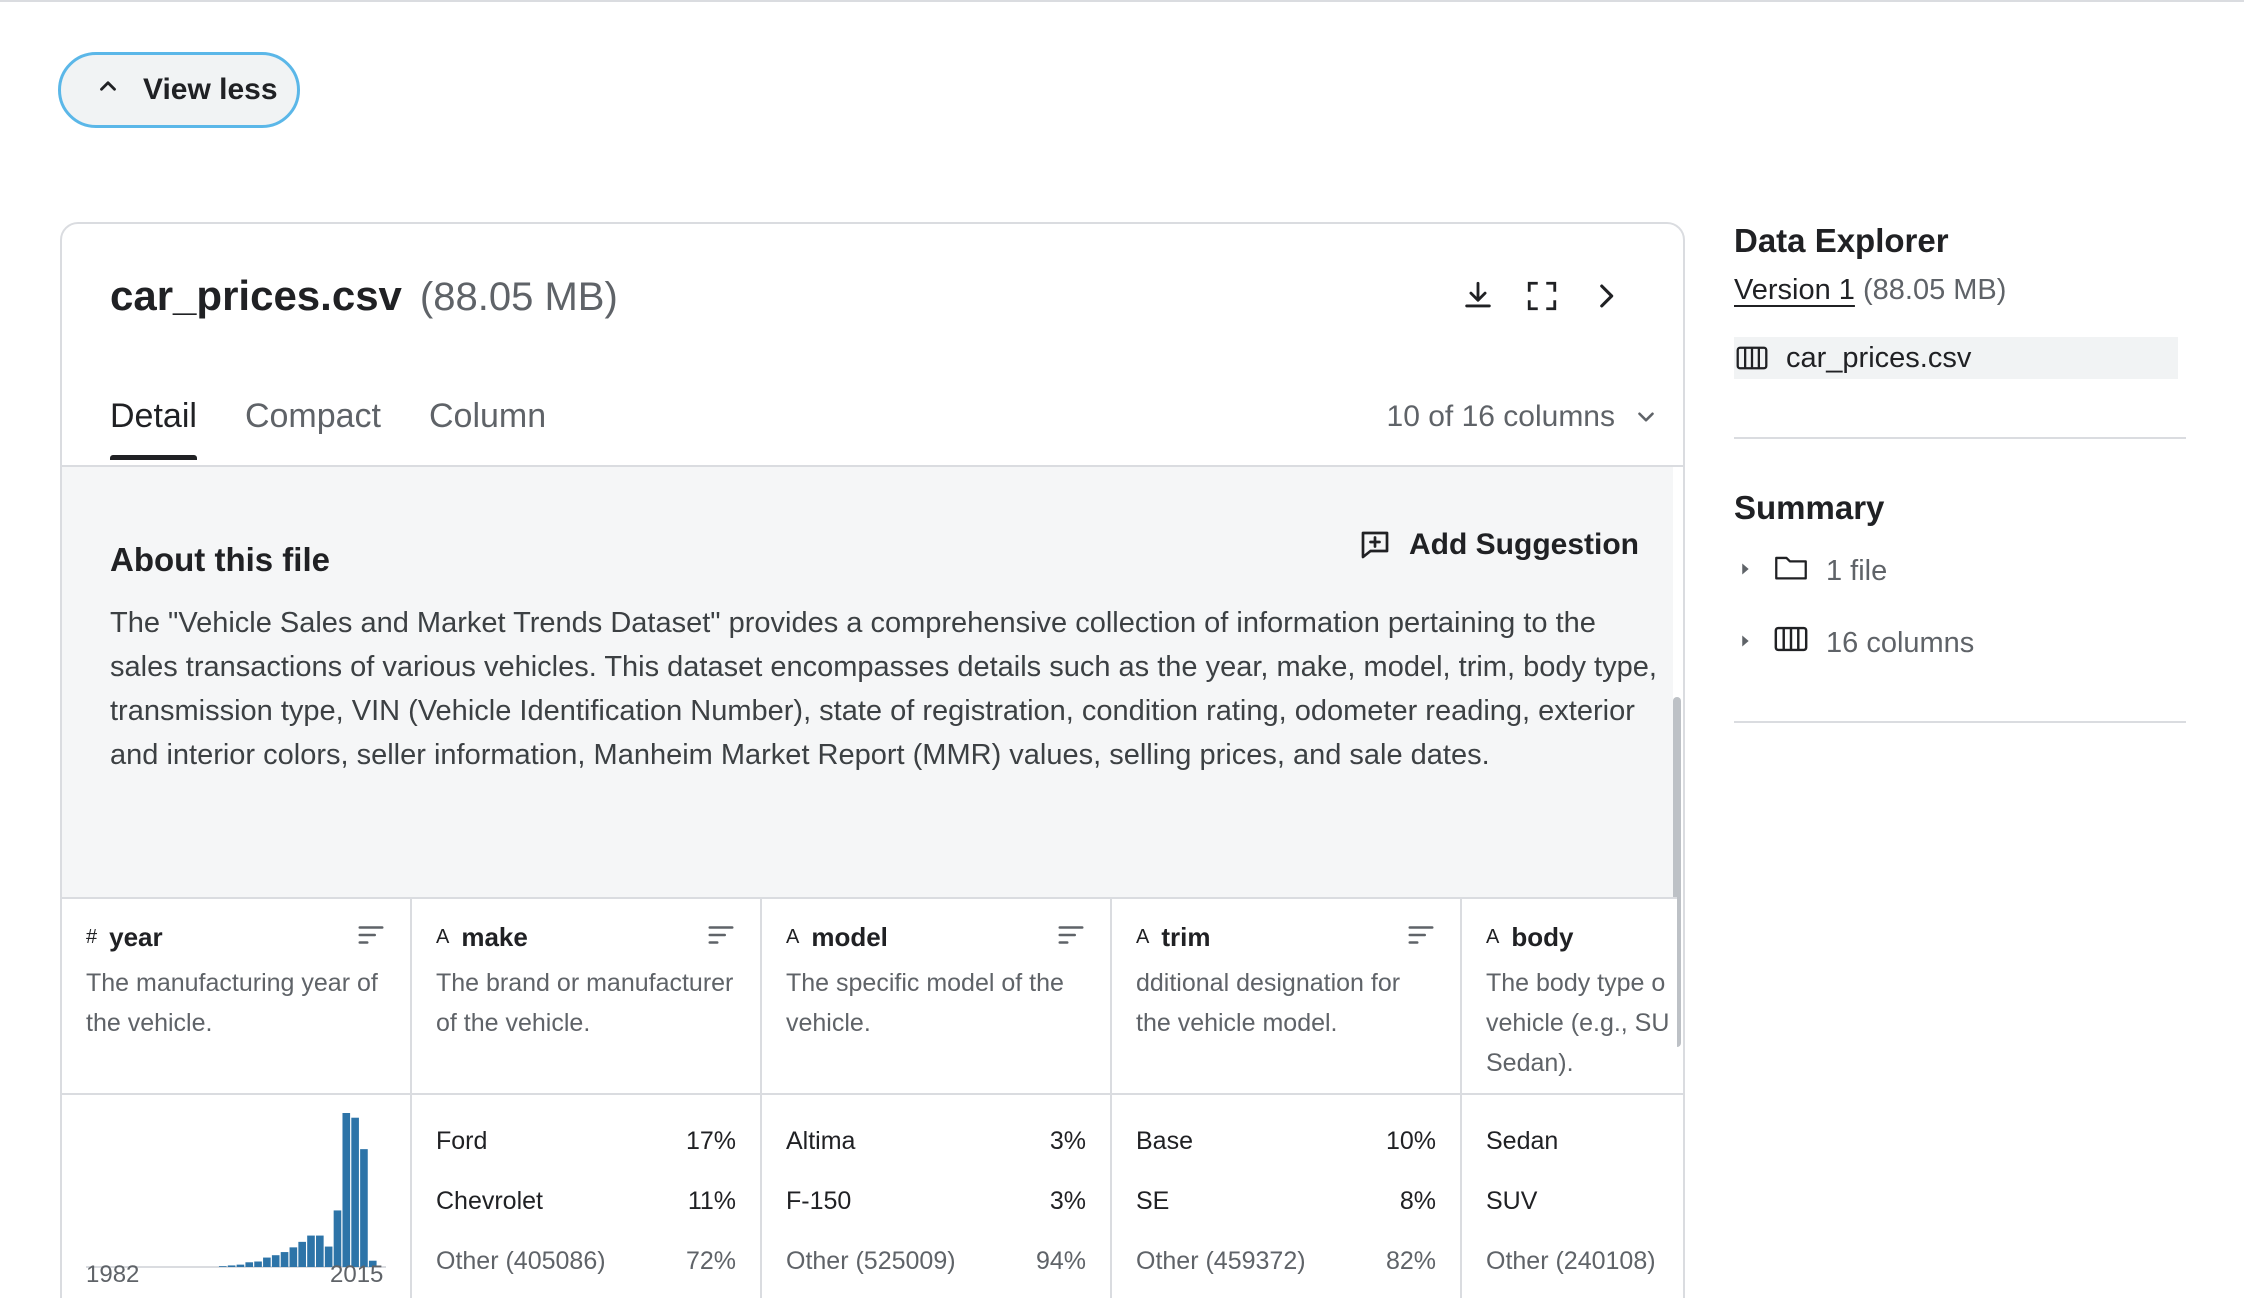  What do you see at coordinates (1542, 296) in the screenshot?
I see `fullscreen-button` at bounding box center [1542, 296].